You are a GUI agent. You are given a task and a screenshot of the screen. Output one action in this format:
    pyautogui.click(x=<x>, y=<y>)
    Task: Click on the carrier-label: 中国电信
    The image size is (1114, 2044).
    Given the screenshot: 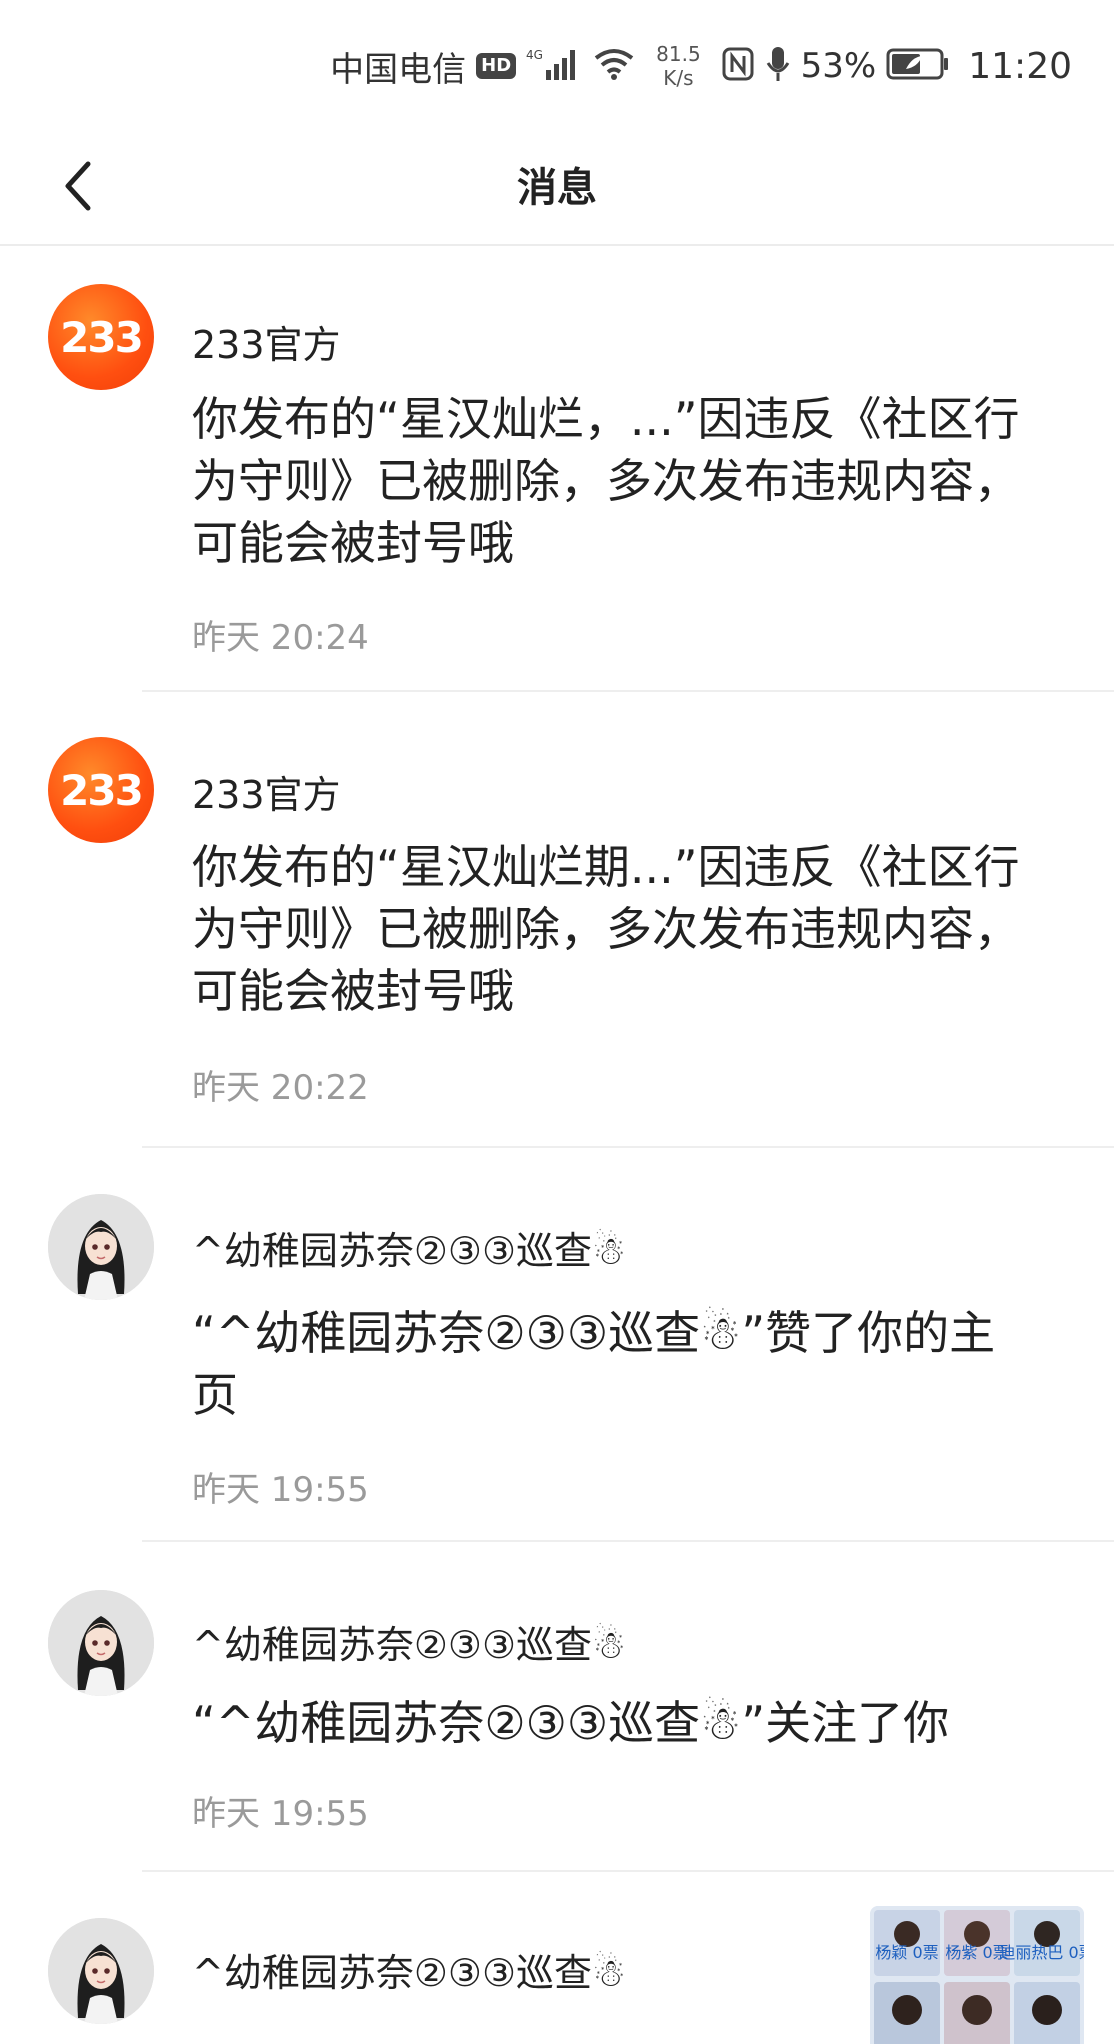 What is the action you would take?
    pyautogui.click(x=398, y=69)
    